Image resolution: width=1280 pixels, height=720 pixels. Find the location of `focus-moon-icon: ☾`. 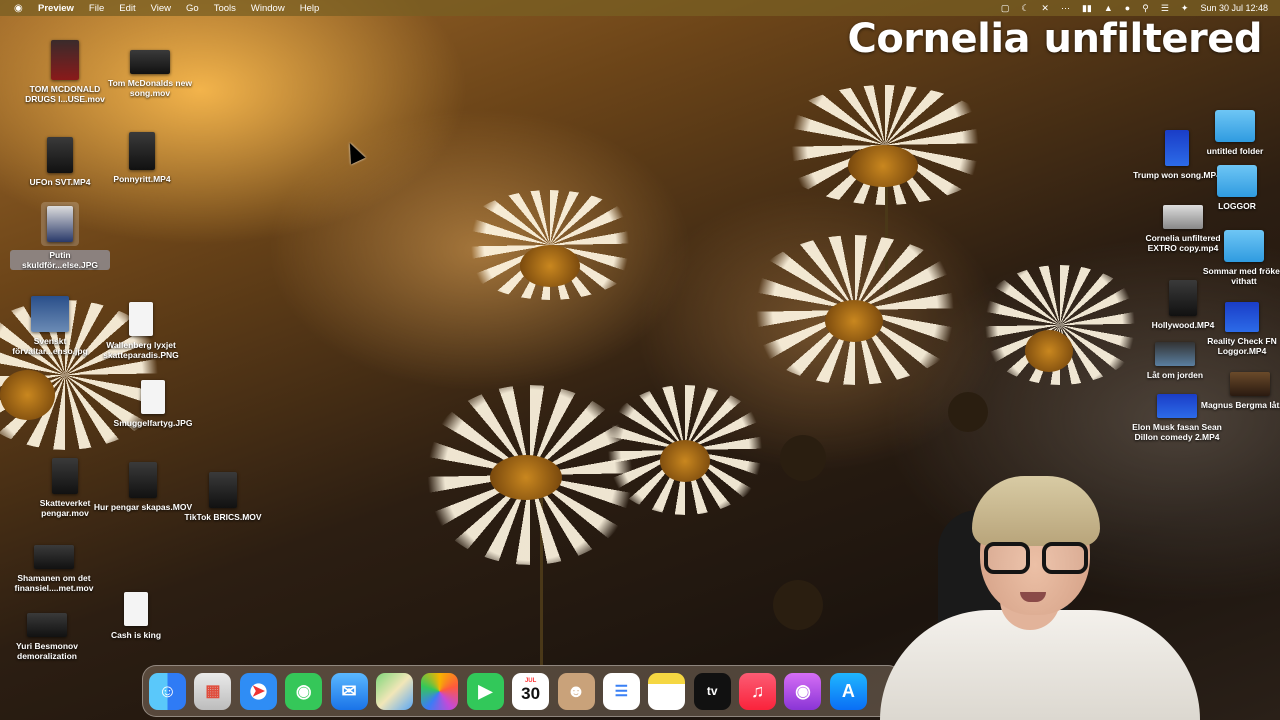

focus-moon-icon: ☾ is located at coordinates (1025, 8).